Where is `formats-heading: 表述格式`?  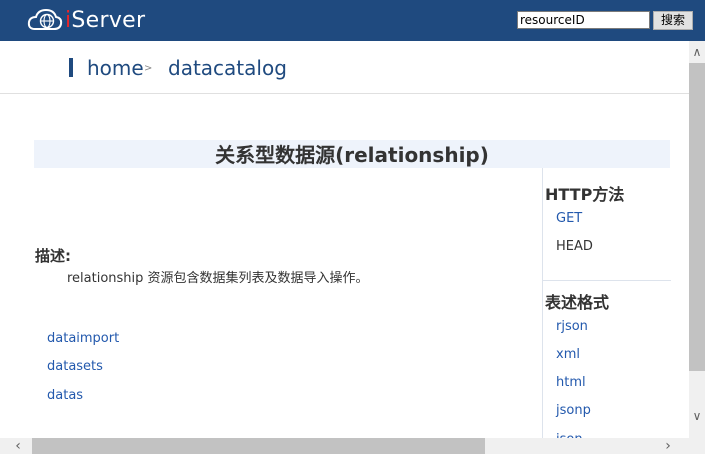
formats-heading: 表述格式 is located at coordinates (577, 302).